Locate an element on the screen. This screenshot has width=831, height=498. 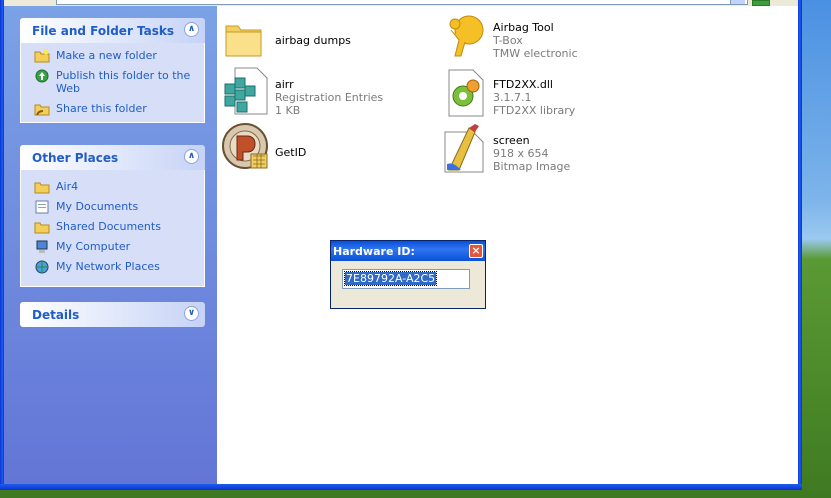
address-dropdown-button is located at coordinates (737, 2).